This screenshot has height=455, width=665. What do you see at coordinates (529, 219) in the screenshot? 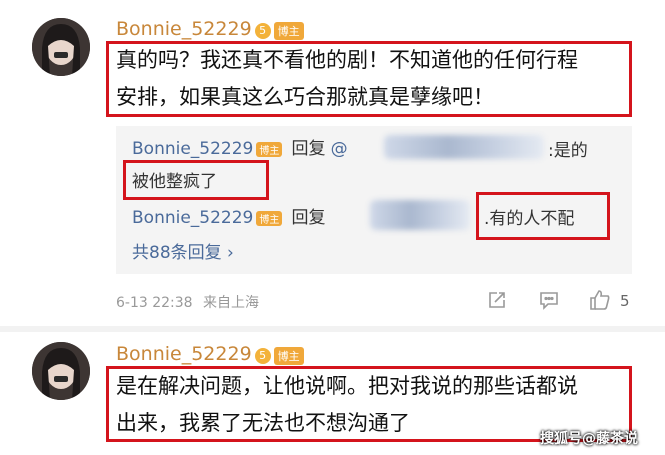
I see `reply-text: .有的人不配` at bounding box center [529, 219].